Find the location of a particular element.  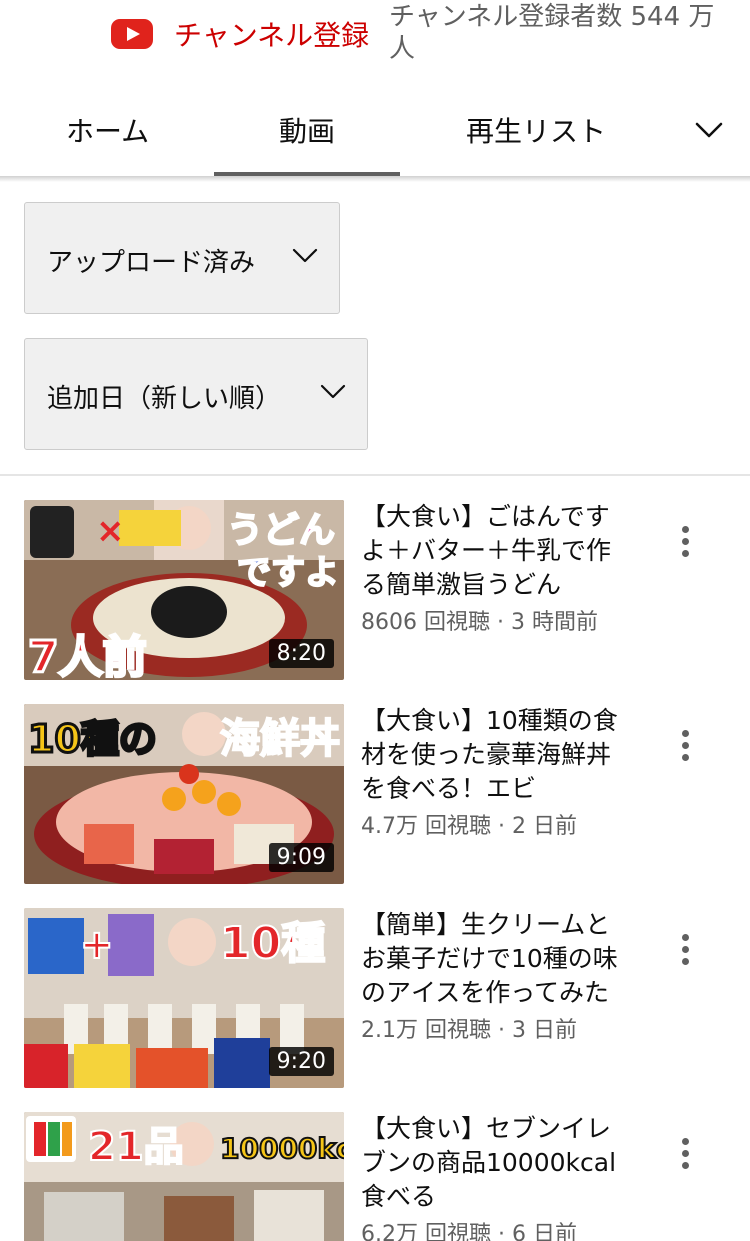

video-title: 【大食い】ごはんですよ＋バター＋牛乳で作る簡単激旨うどん is located at coordinates (496, 551).